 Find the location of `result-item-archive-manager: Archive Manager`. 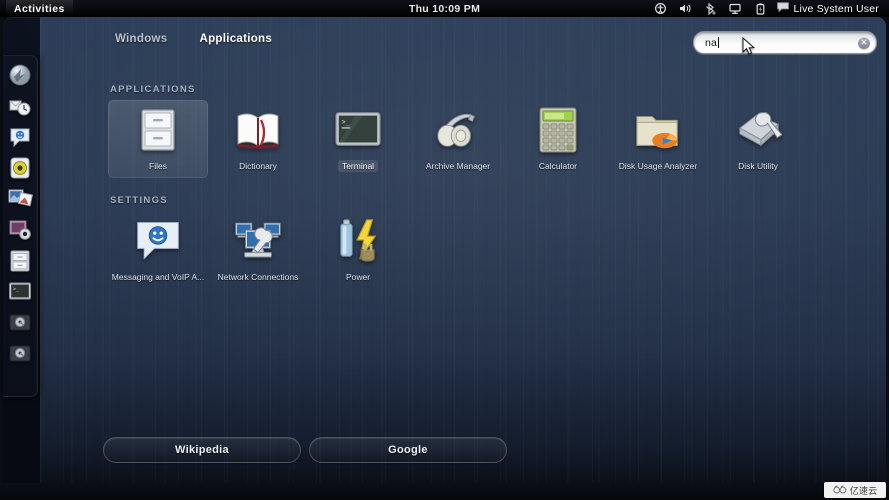

result-item-archive-manager: Archive Manager is located at coordinates (458, 139).